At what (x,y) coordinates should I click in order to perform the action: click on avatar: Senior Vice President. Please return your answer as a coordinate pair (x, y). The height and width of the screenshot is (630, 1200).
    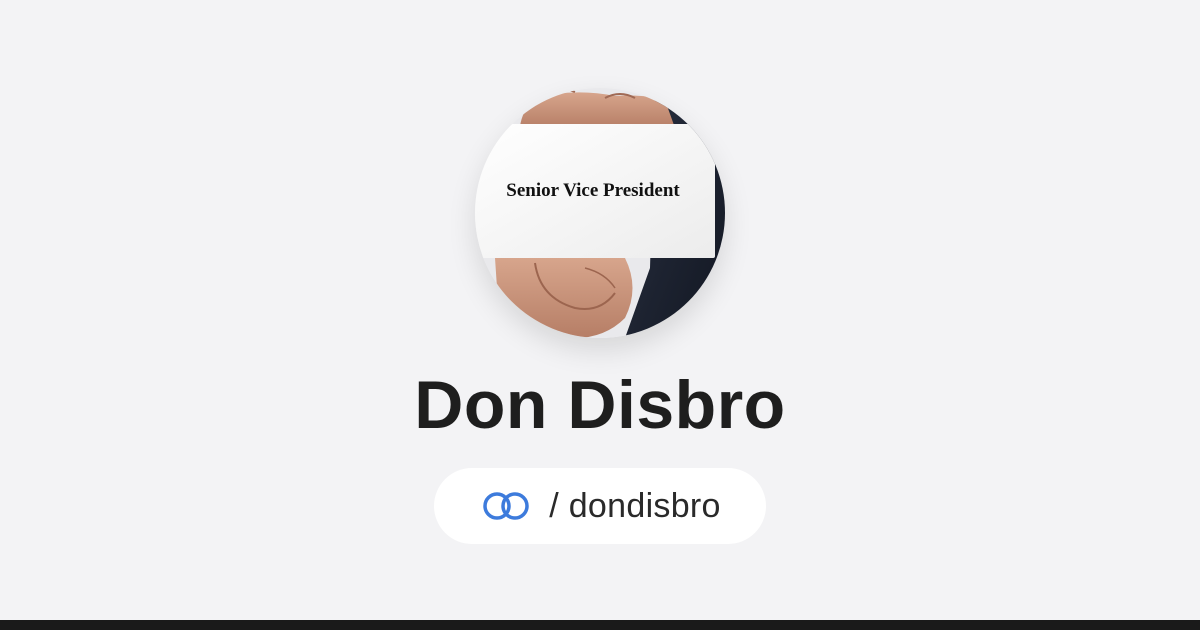
    Looking at the image, I should click on (600, 213).